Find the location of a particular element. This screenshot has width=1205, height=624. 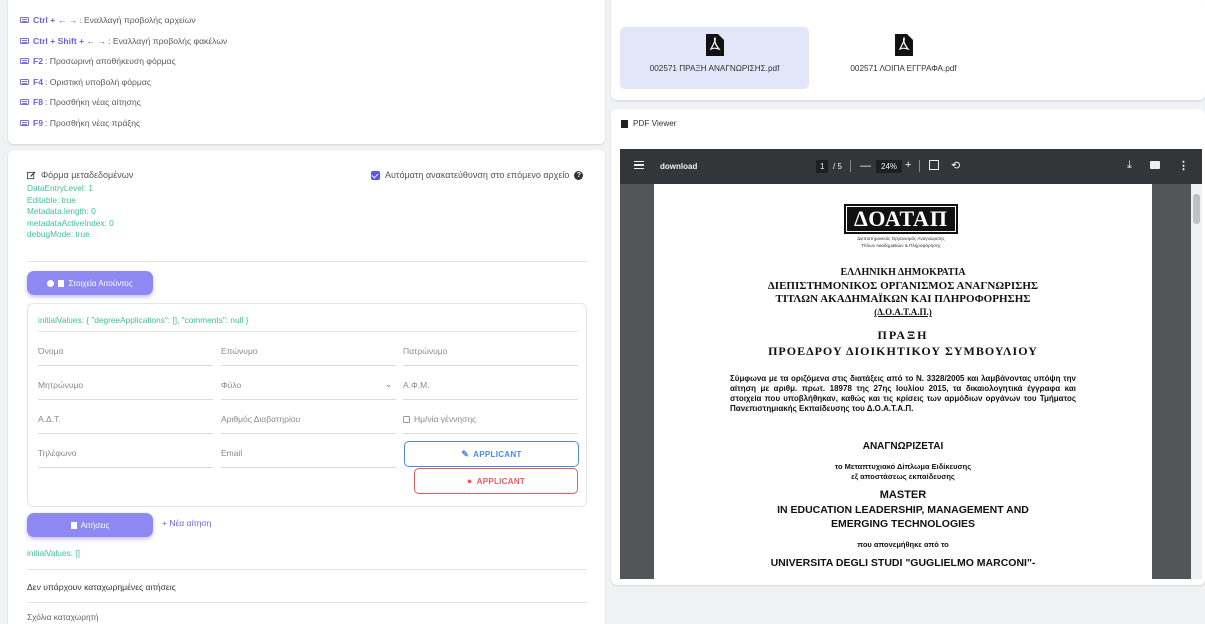

adt-placeholder: Α.Δ.Τ. is located at coordinates (49, 419).